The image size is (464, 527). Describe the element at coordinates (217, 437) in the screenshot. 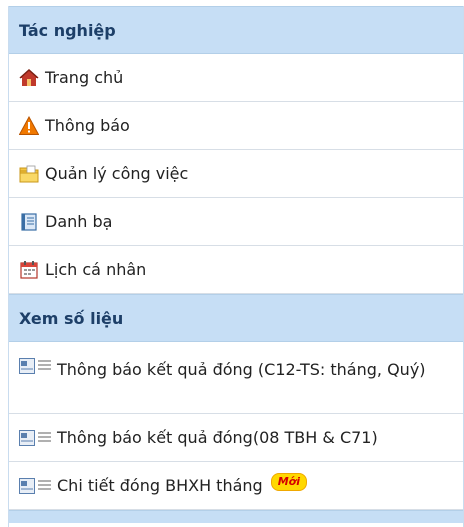

I see `menu-item-label: Thông báo kết quả đóng(08 TBH & C71)` at that location.